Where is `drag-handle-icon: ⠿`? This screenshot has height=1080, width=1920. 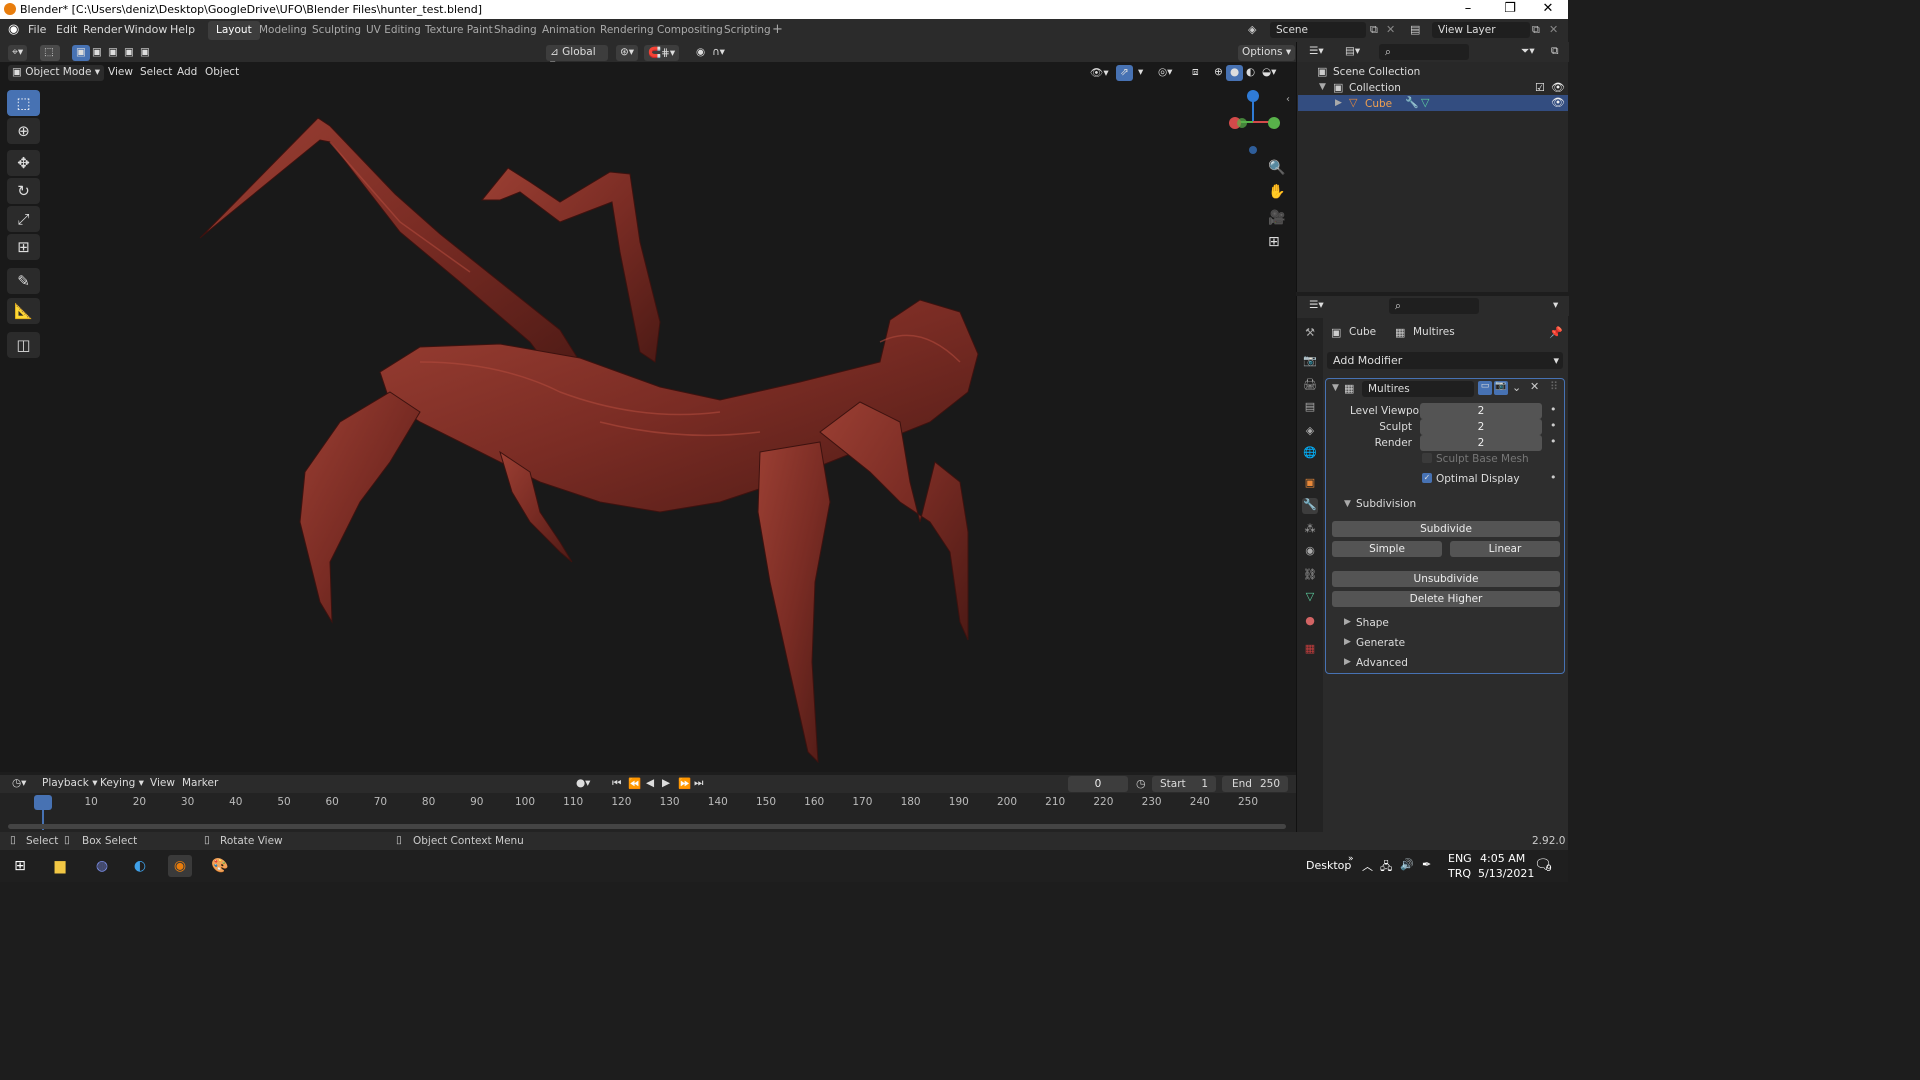 drag-handle-icon: ⠿ is located at coordinates (1554, 386).